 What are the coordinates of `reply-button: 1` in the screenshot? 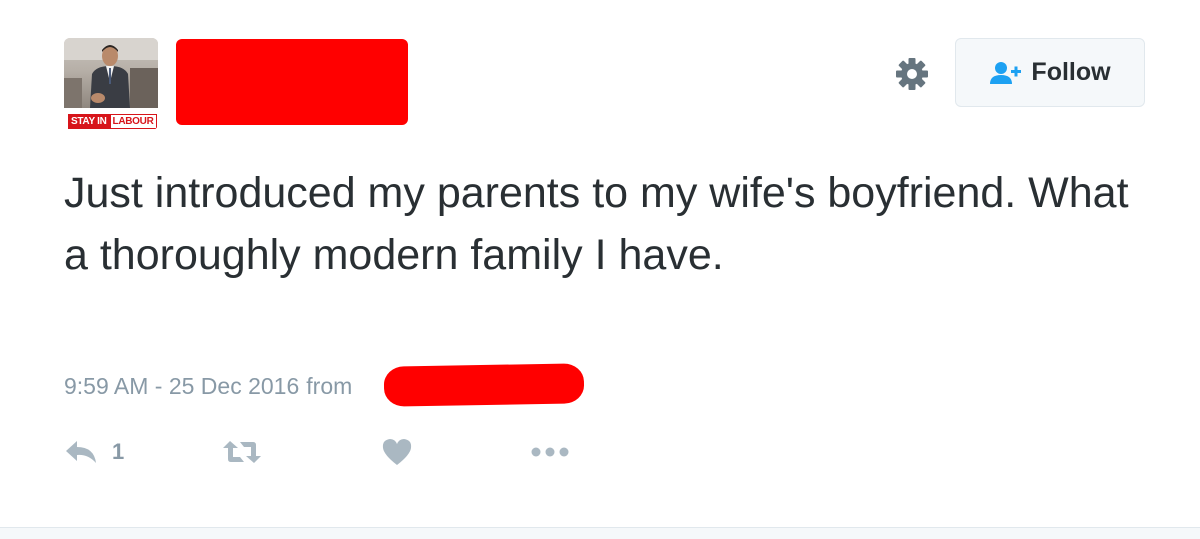 It's located at (94, 452).